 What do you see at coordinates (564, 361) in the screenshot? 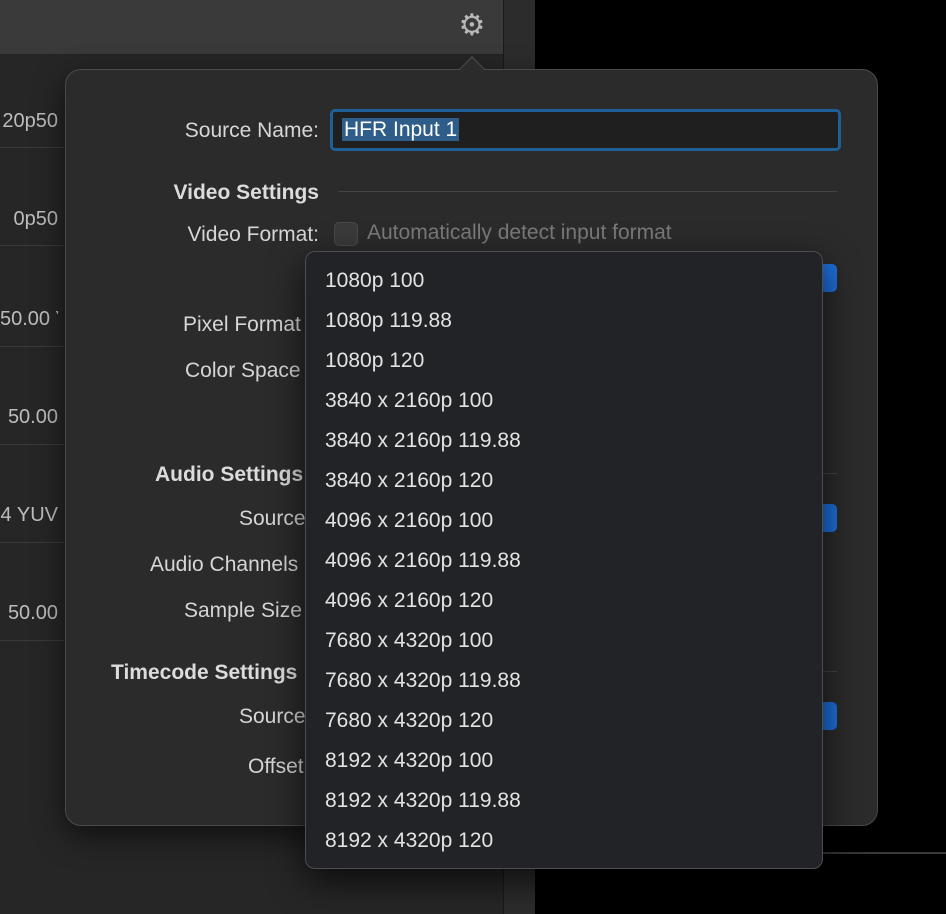
I see `menu-item-1080p-120: 1080p 120` at bounding box center [564, 361].